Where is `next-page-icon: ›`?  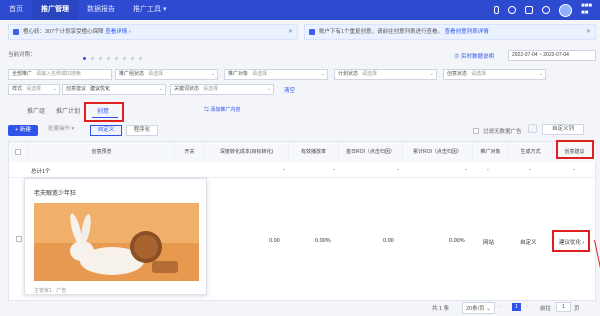
next-page-icon: › is located at coordinates (527, 307).